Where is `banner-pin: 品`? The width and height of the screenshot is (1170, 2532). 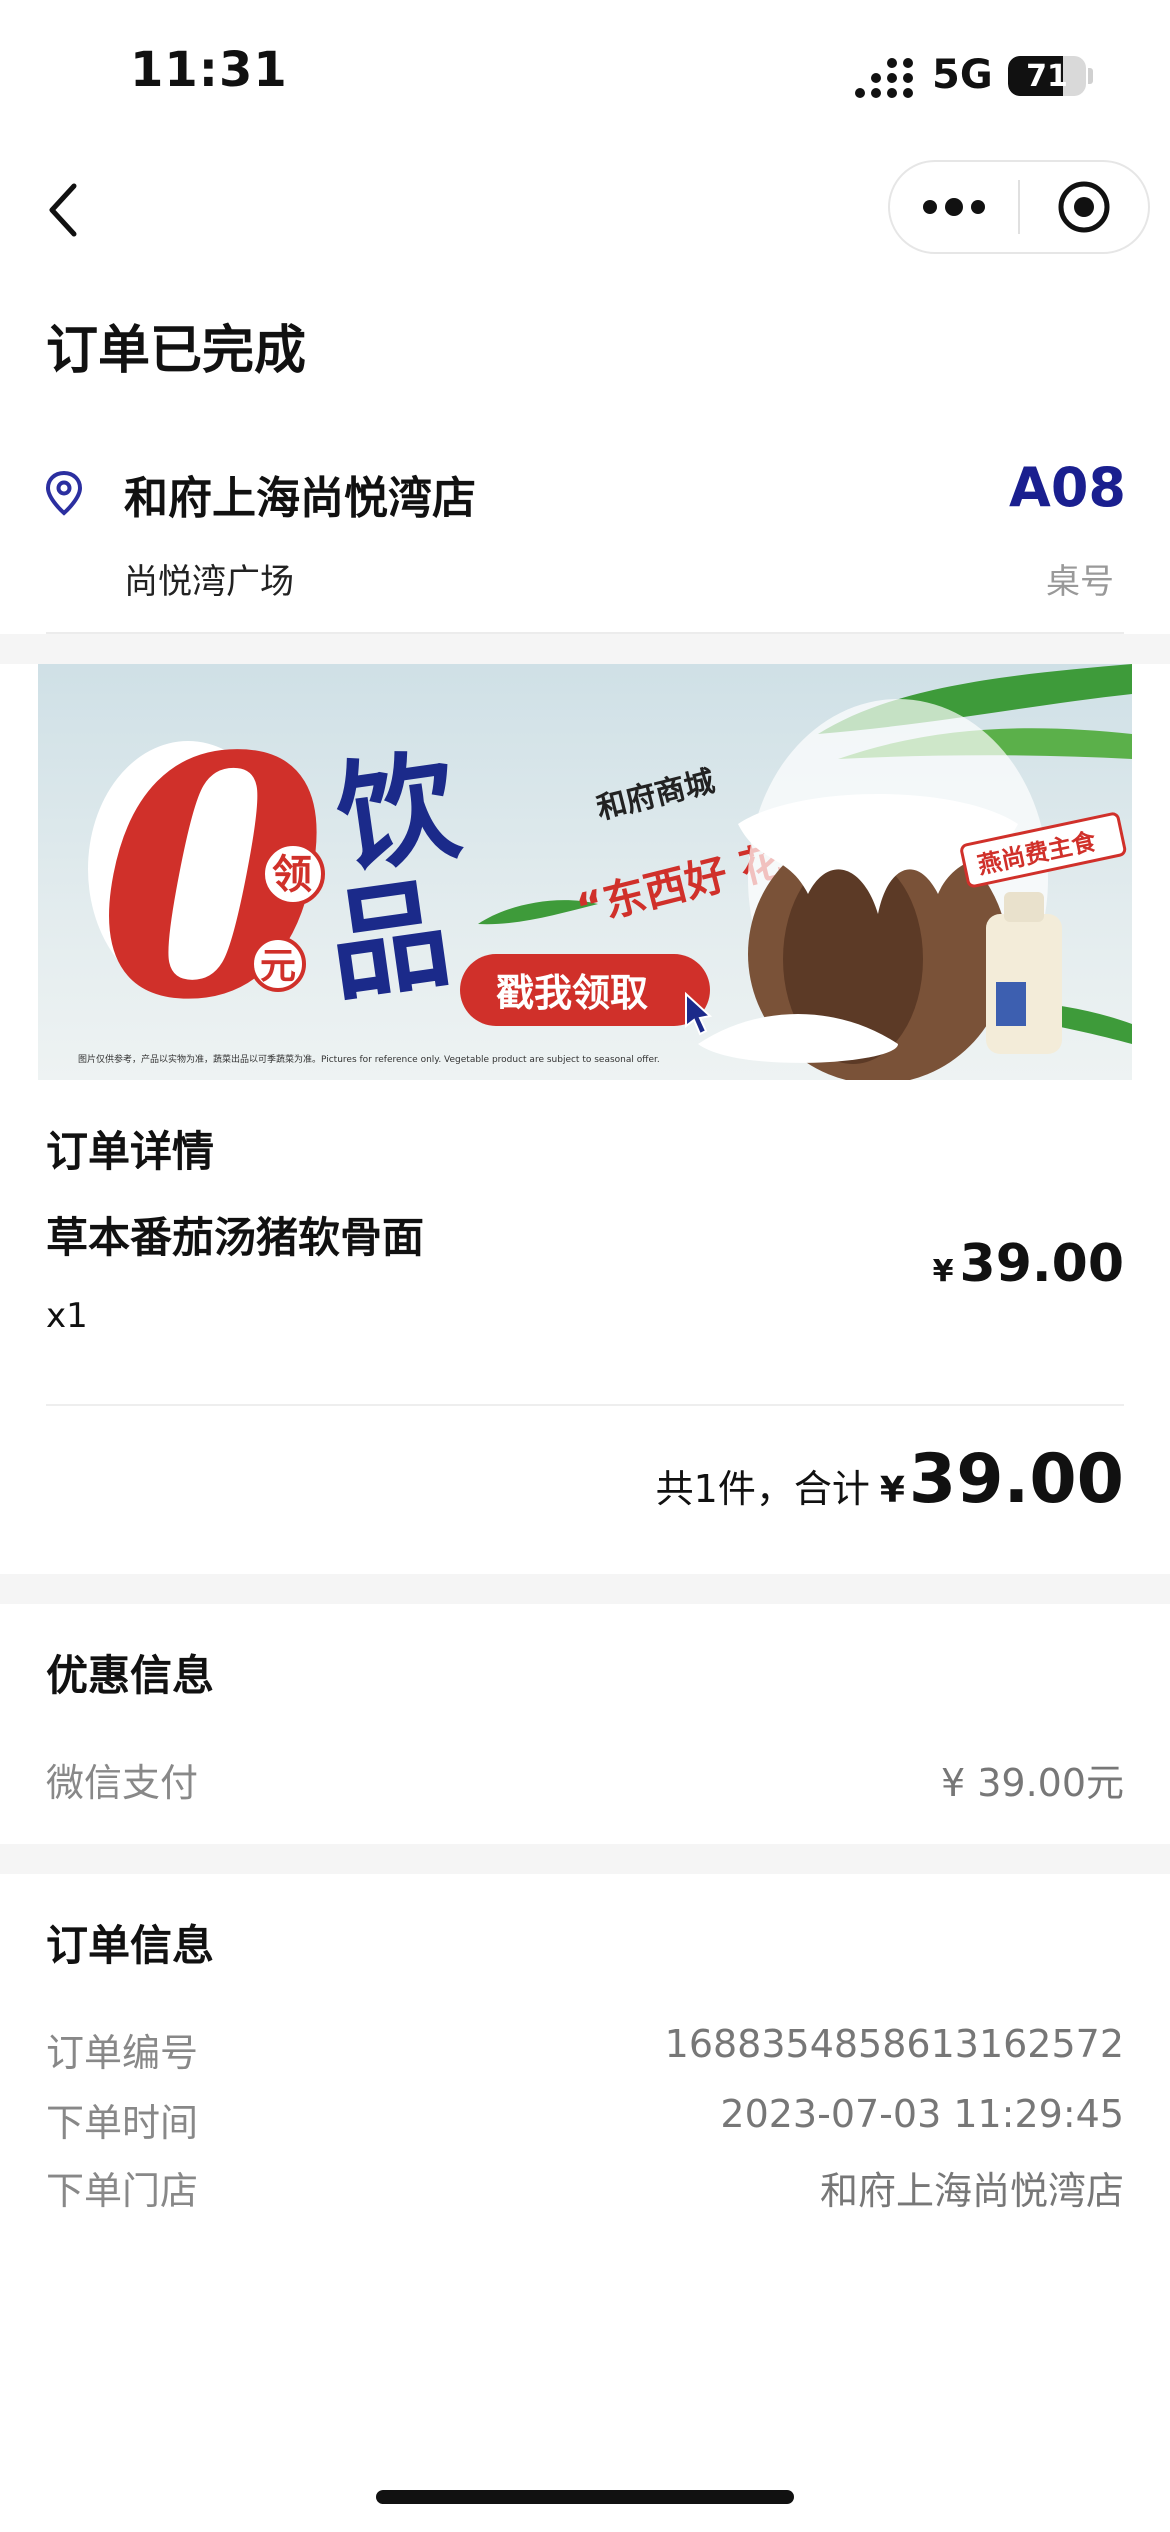 banner-pin: 品 is located at coordinates (389, 941).